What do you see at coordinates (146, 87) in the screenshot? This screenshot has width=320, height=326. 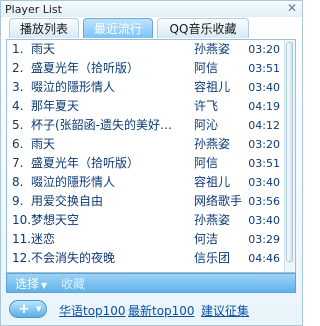 I see `song-row: 3. 啜泣的隱形情人 容祖儿 03:40` at bounding box center [146, 87].